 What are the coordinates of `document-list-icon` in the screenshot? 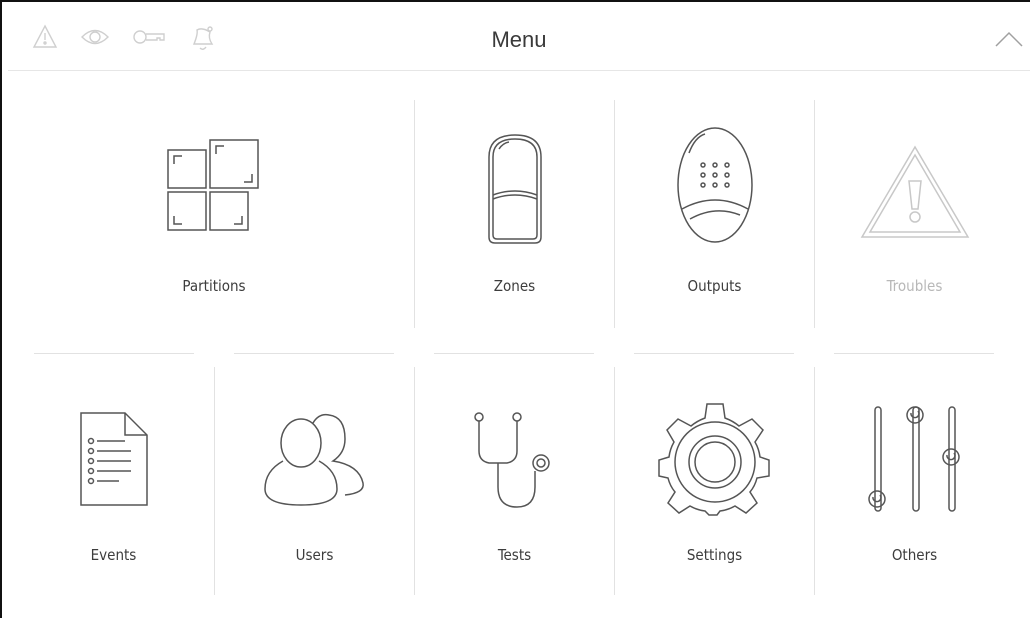 It's located at (113, 459).